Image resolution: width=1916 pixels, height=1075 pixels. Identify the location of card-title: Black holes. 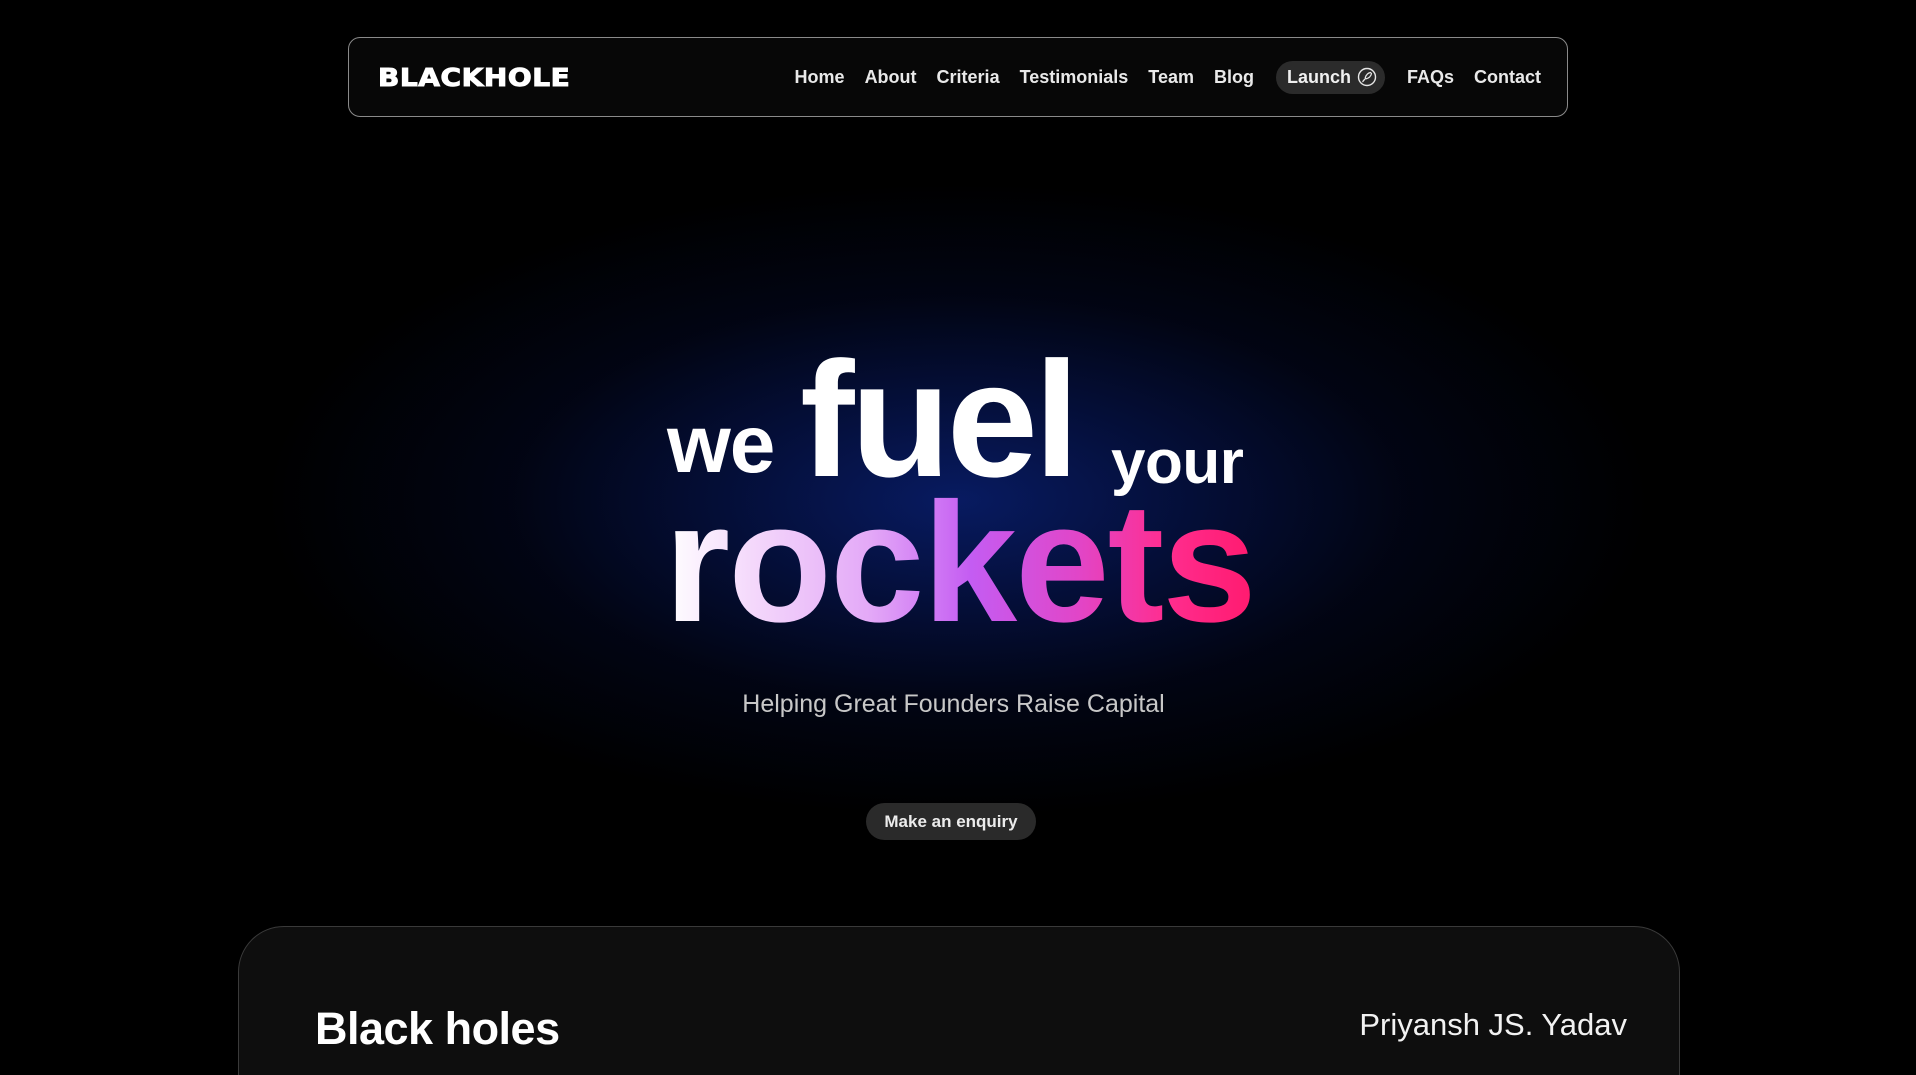
(437, 1028).